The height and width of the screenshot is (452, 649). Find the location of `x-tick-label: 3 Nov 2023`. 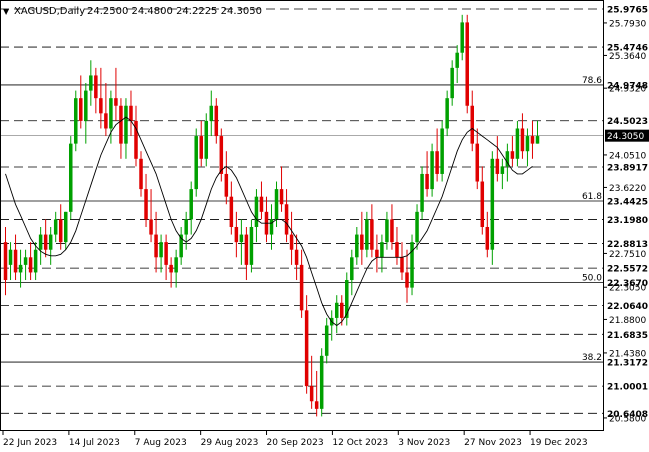

x-tick-label: 3 Nov 2023 is located at coordinates (424, 443).